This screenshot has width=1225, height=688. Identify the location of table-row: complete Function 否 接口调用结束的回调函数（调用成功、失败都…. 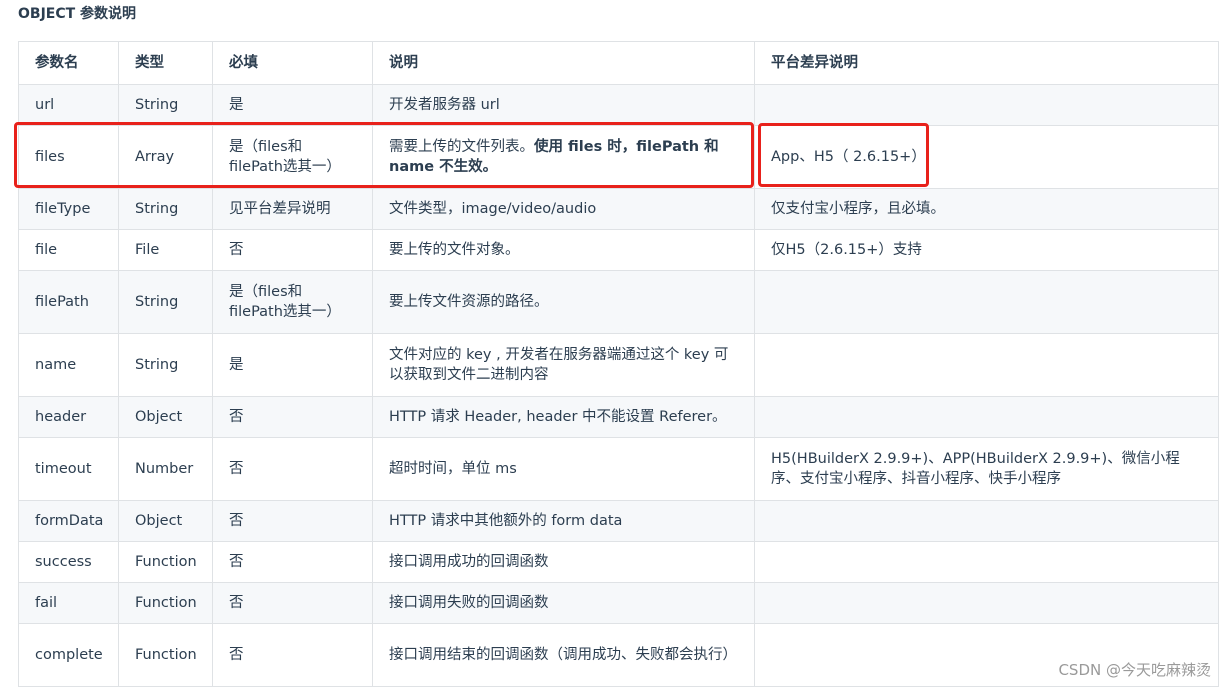
(618, 655).